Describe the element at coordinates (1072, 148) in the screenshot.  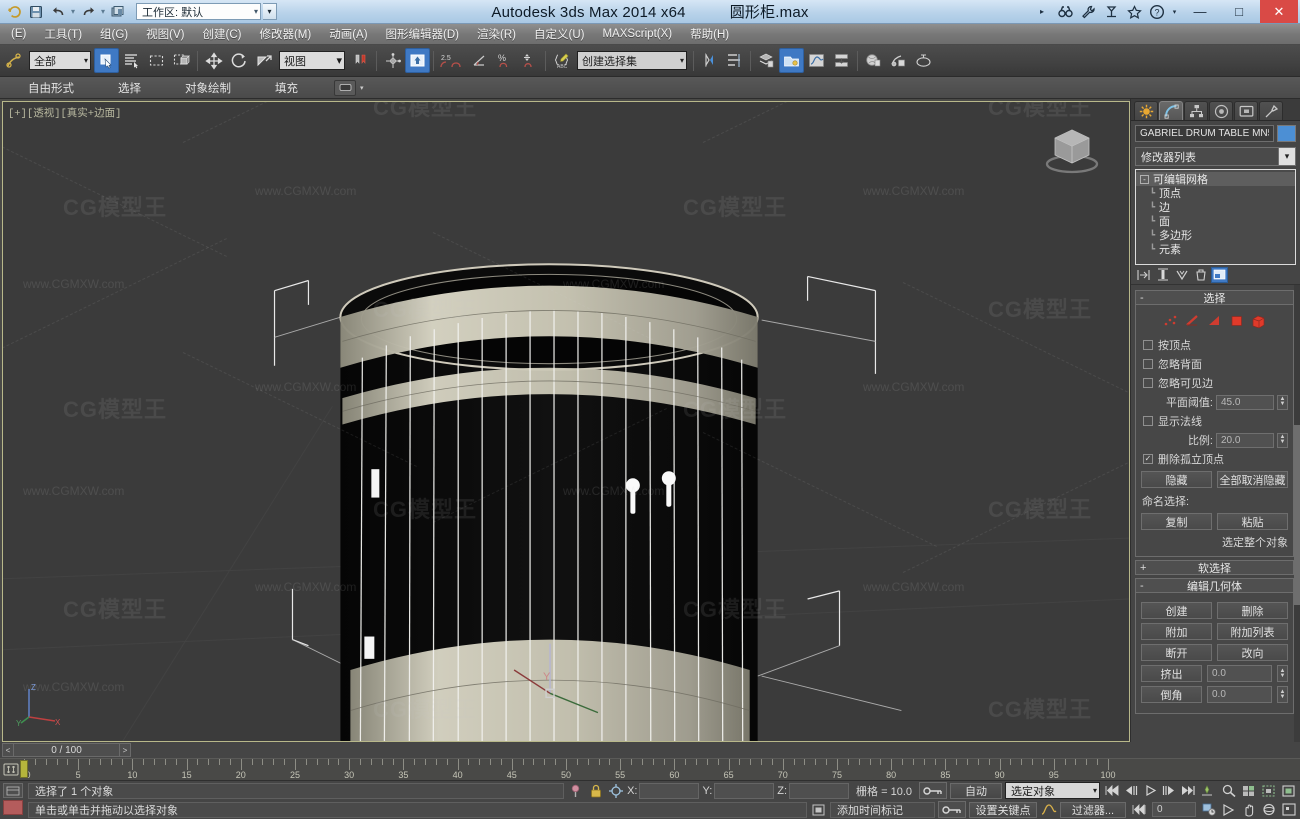
I see `view-cube` at that location.